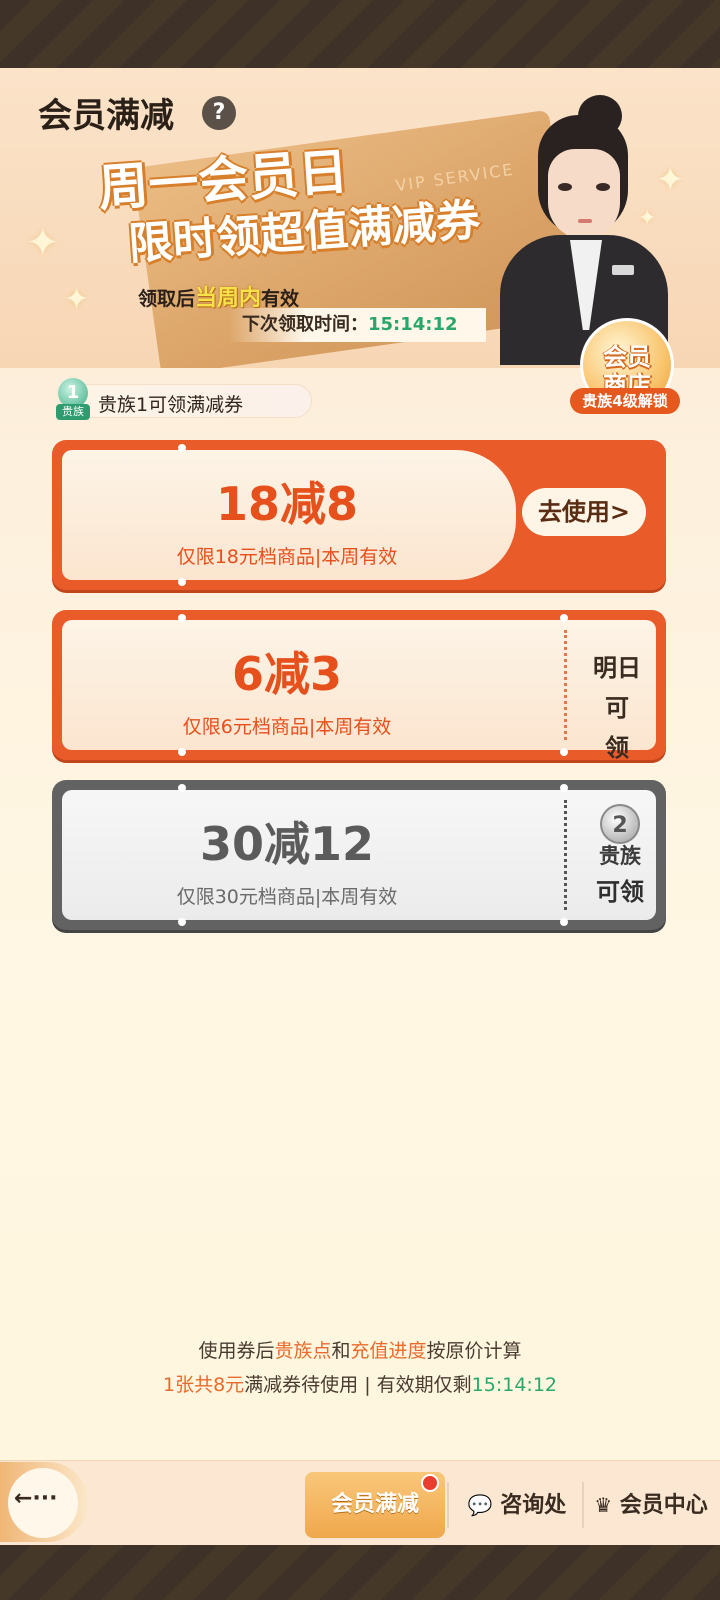  What do you see at coordinates (620, 824) in the screenshot?
I see `tier-2-medal-icon: 2` at bounding box center [620, 824].